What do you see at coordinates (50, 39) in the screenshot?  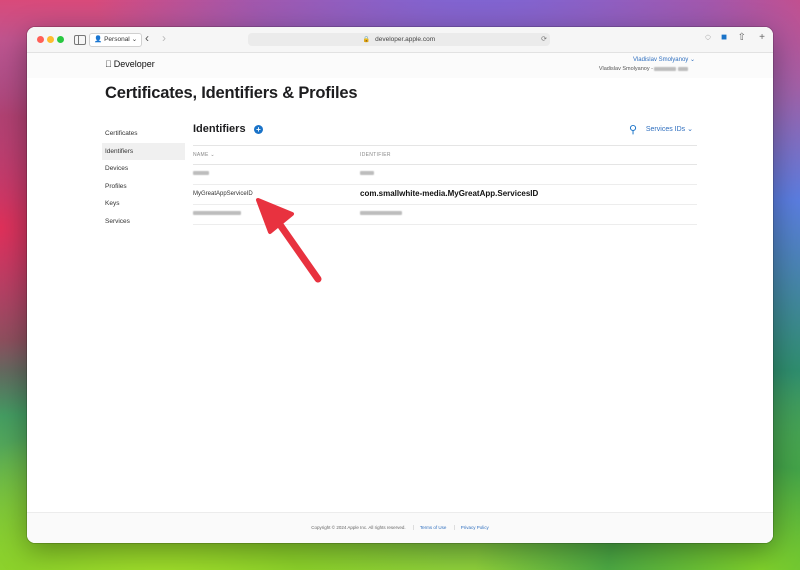 I see `minimize-window-button` at bounding box center [50, 39].